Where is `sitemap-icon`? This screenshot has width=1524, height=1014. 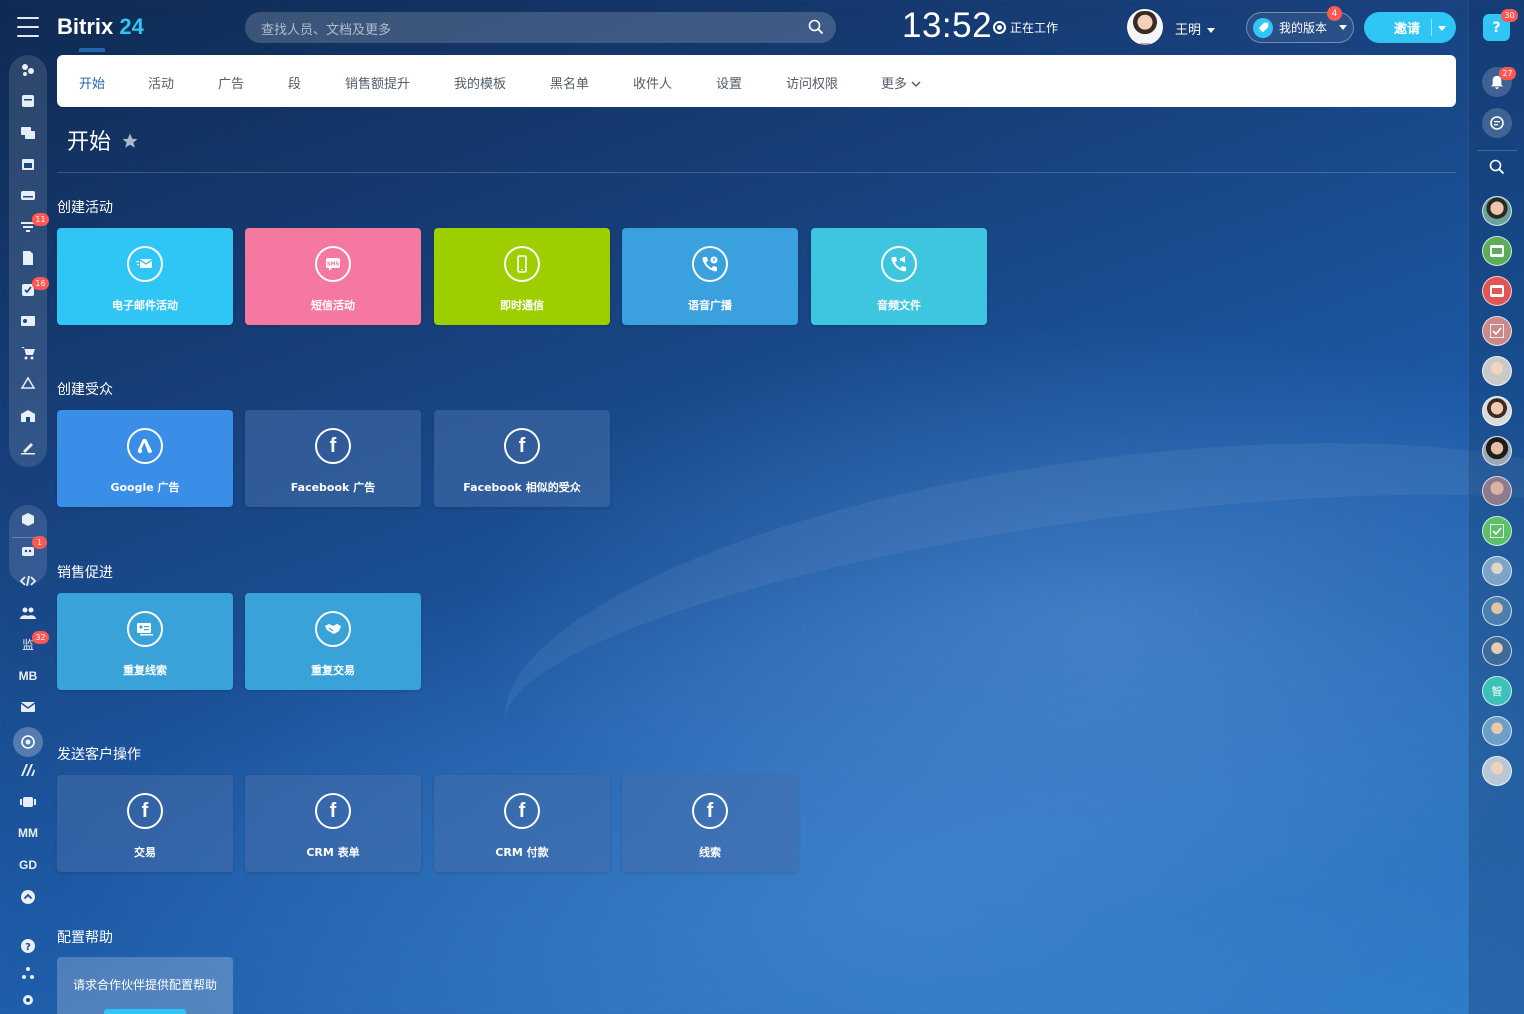
sitemap-icon is located at coordinates (28, 973).